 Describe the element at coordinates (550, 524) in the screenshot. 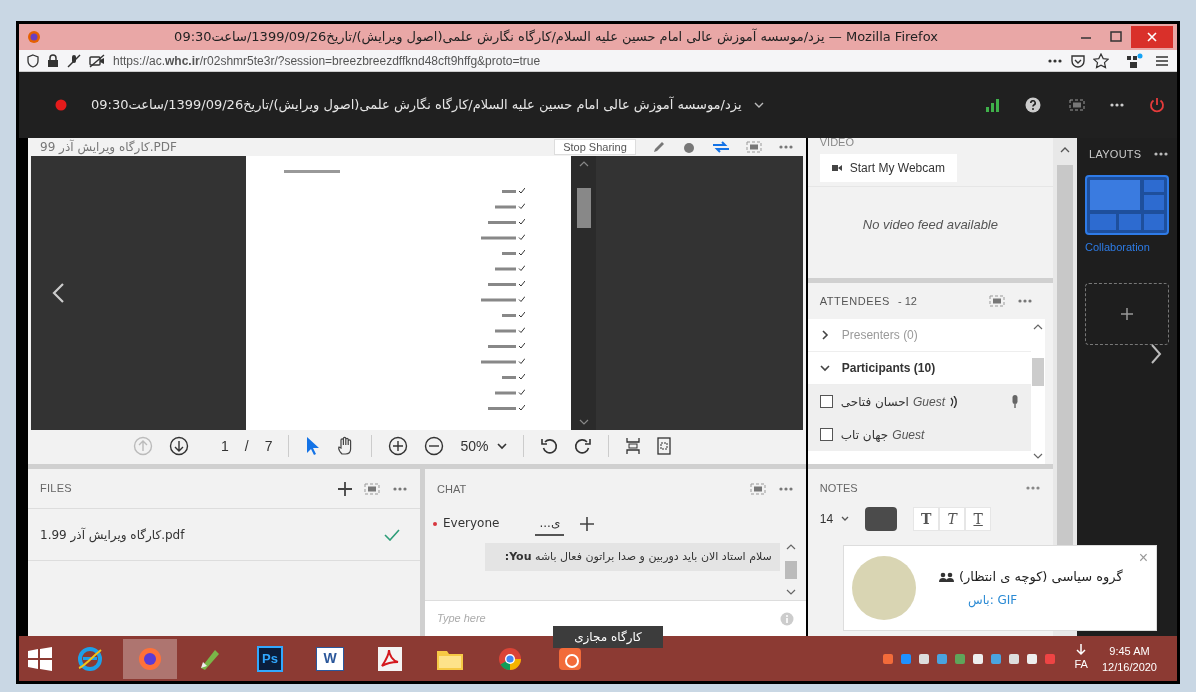

I see `chat-tab: ...ی` at that location.